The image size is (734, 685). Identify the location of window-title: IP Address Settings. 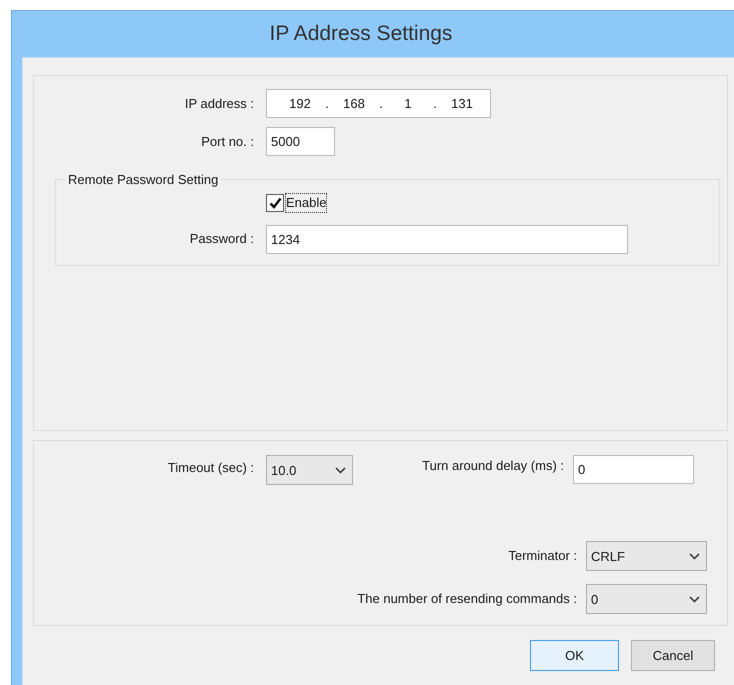
(361, 34).